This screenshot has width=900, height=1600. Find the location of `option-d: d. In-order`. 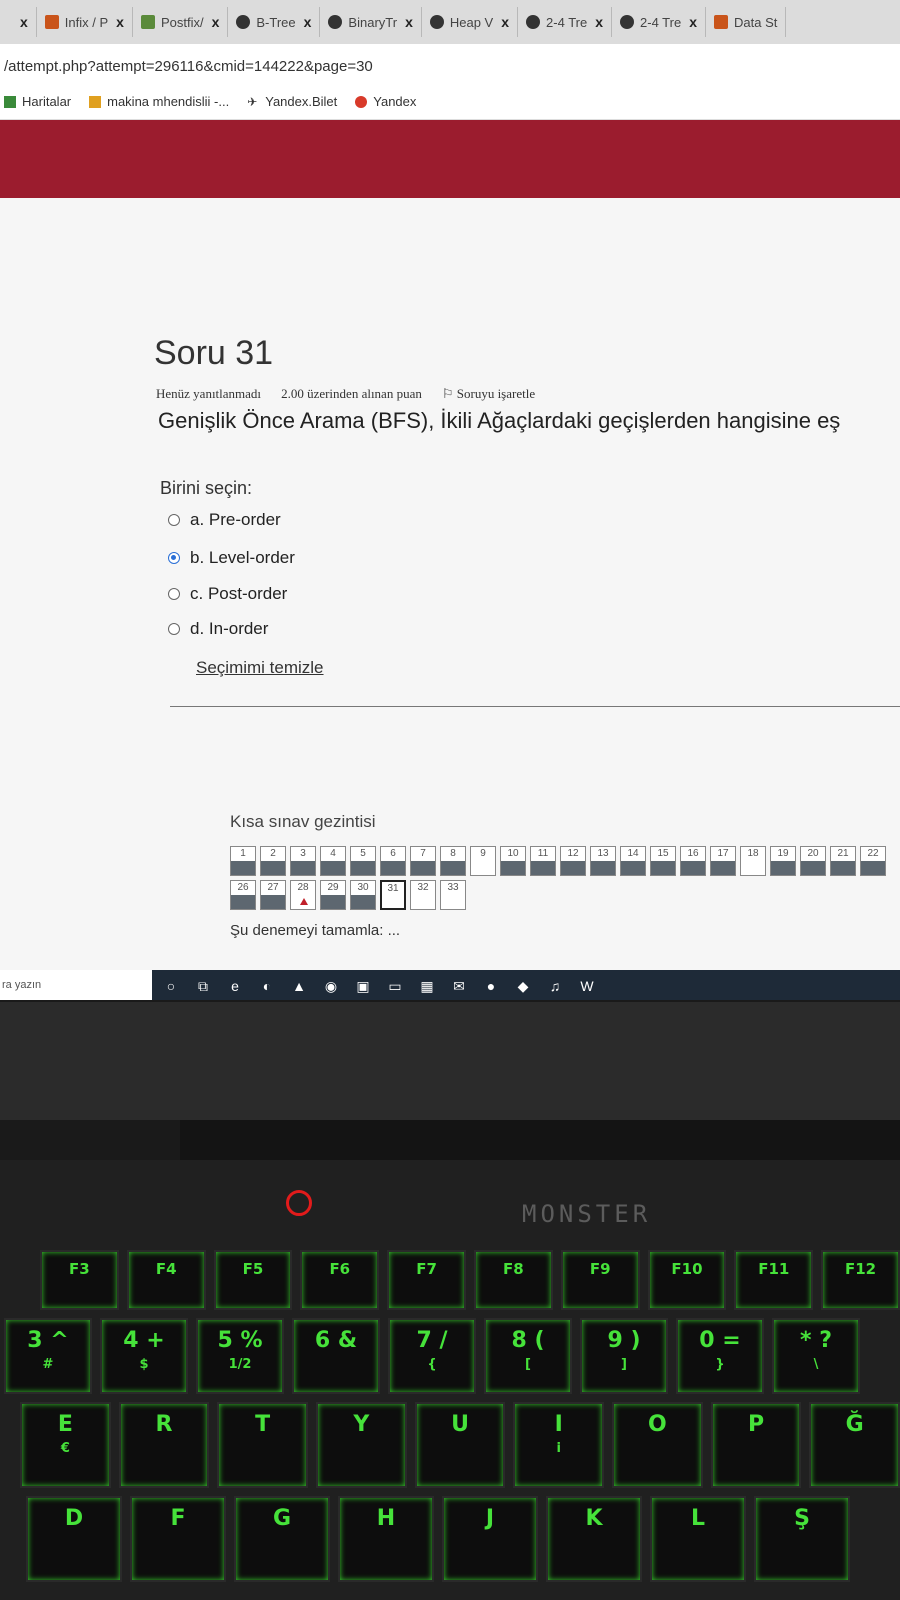

option-d: d. In-order is located at coordinates (218, 629).